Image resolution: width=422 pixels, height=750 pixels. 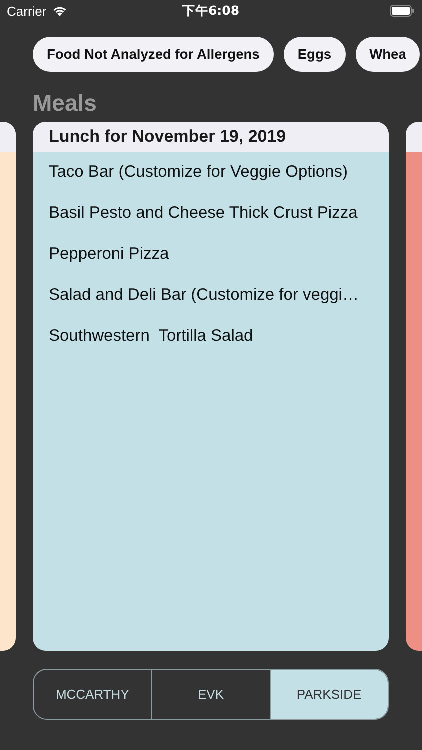 I want to click on allergen-chip: Whea, so click(x=388, y=54).